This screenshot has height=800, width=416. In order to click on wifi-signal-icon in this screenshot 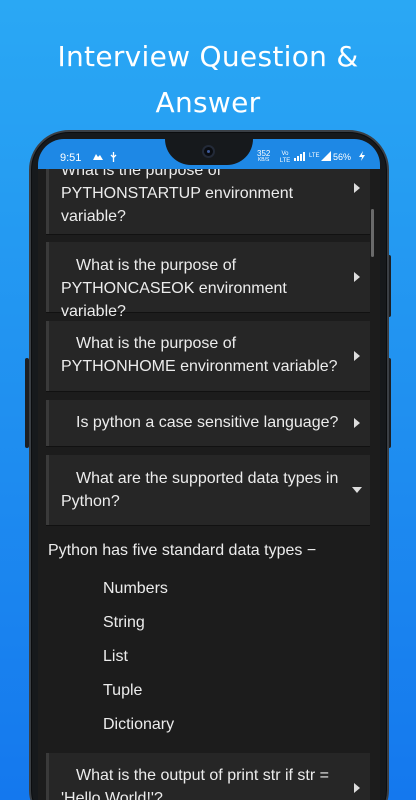, I will do `click(300, 157)`.